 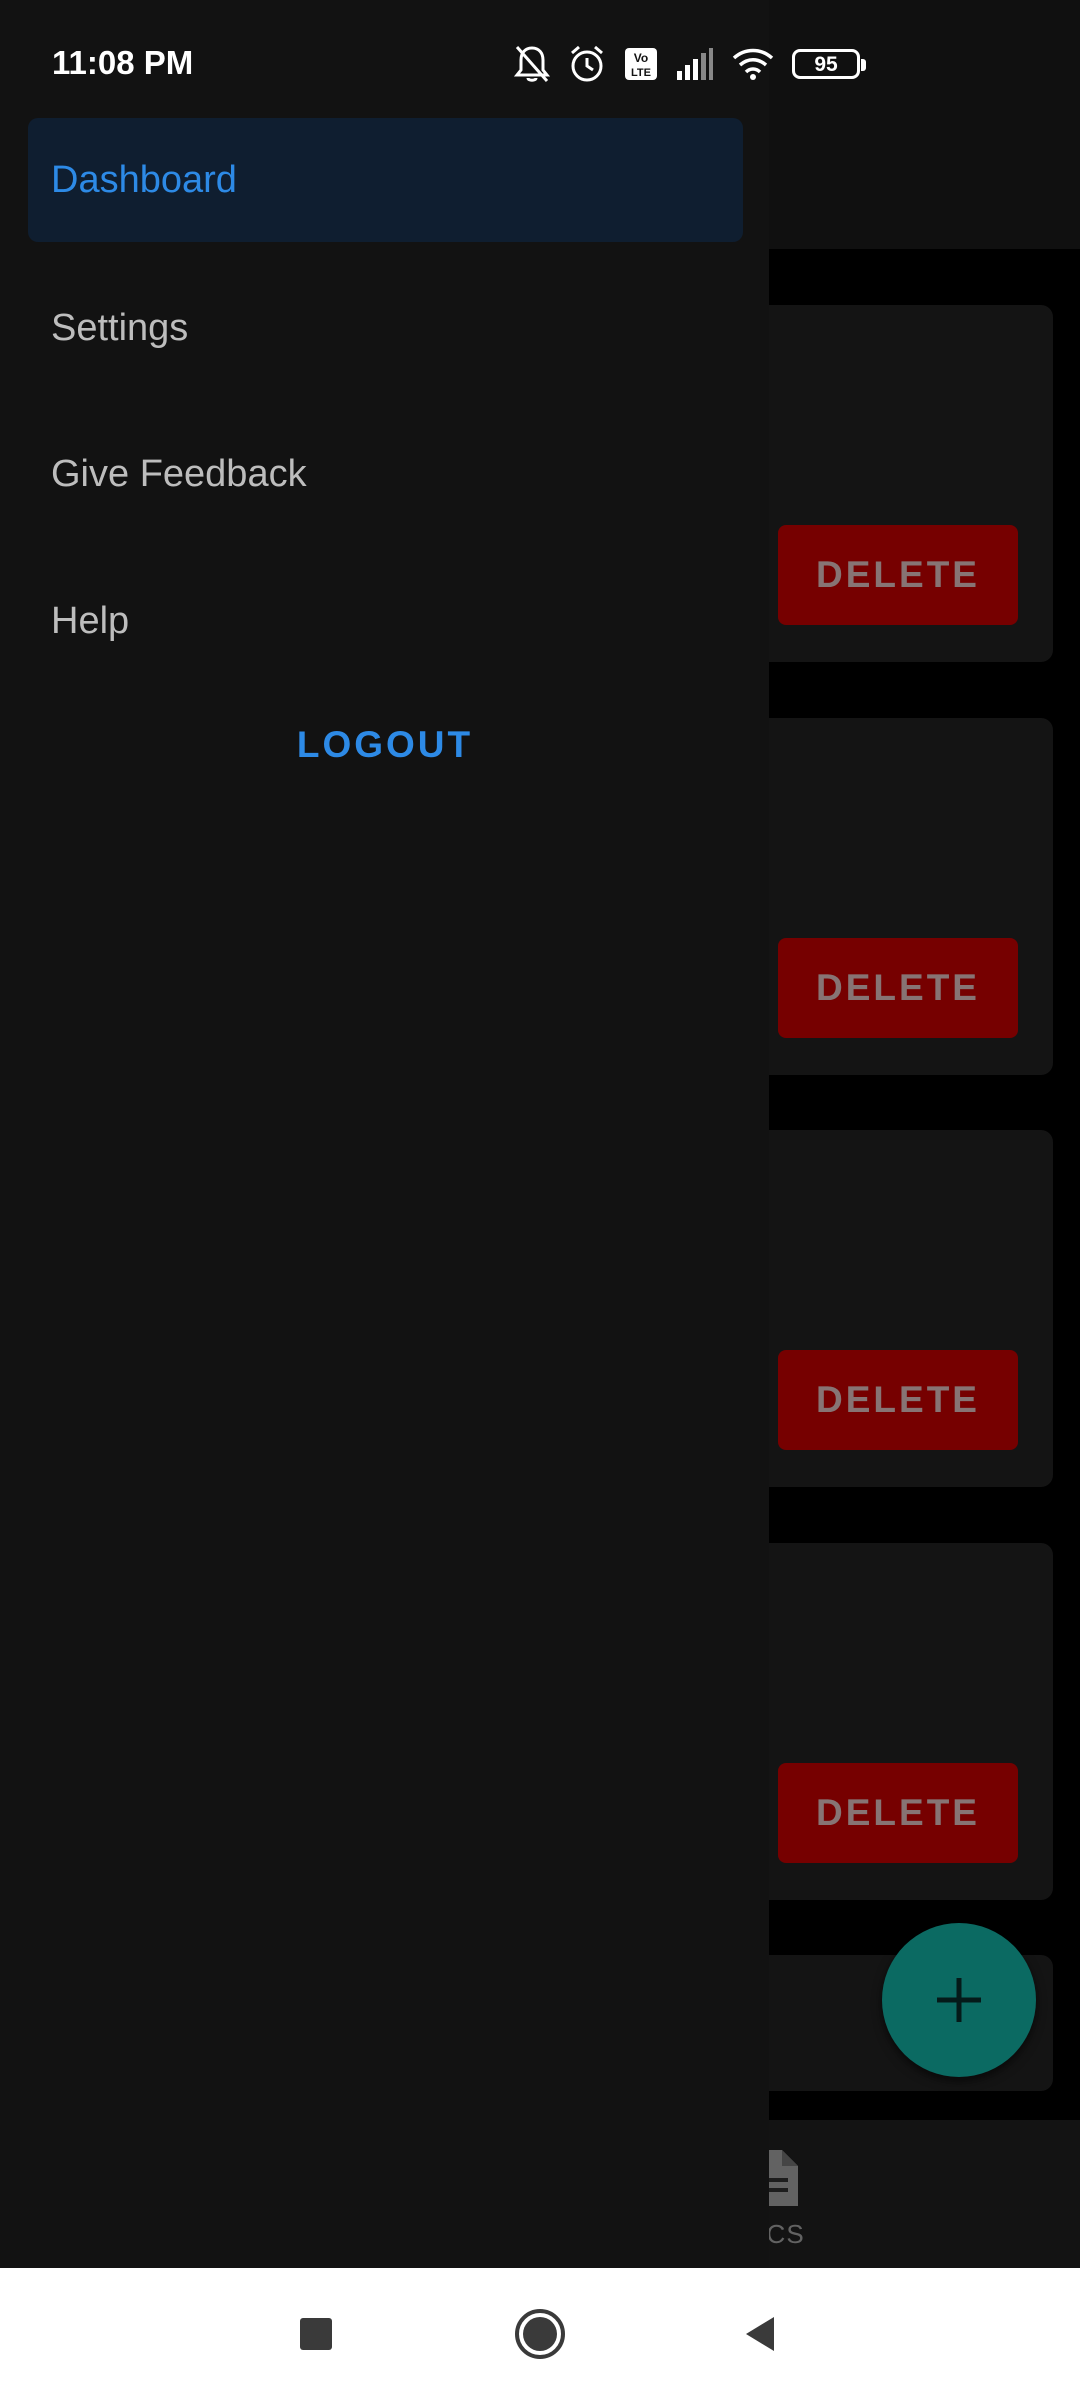 I want to click on circle-icon, so click(x=540, y=2334).